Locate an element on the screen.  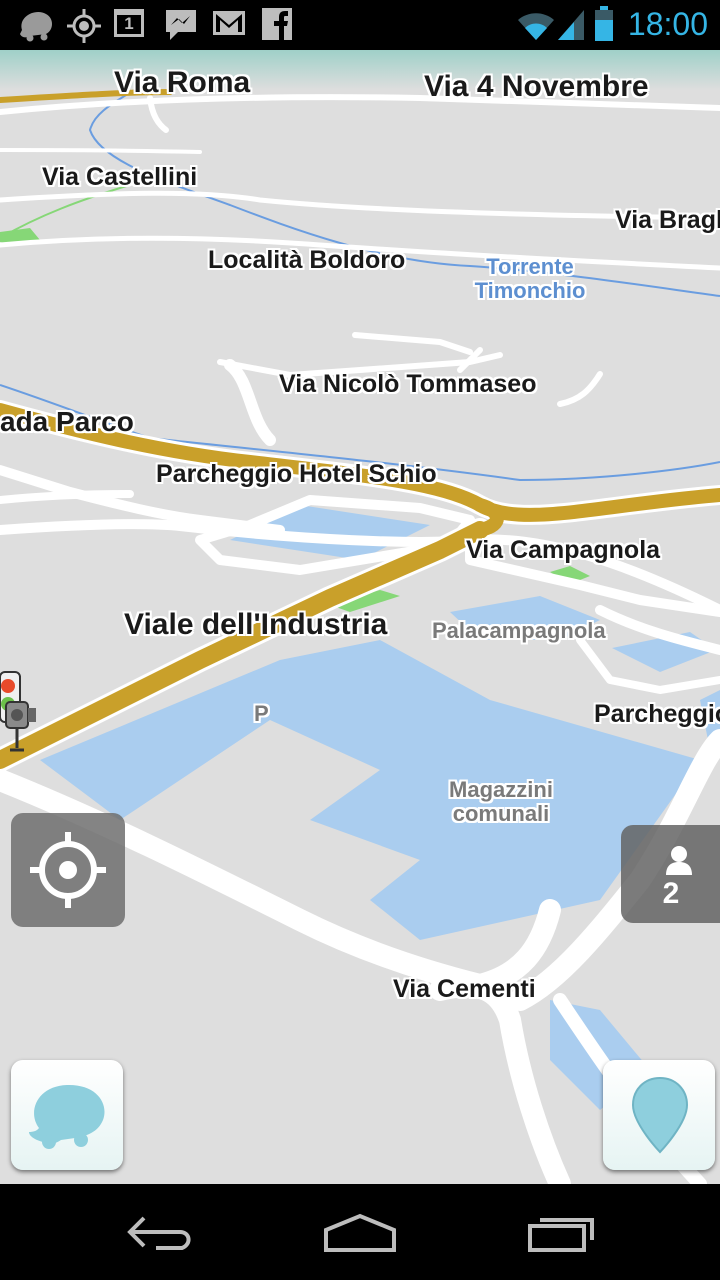
home-icon is located at coordinates (360, 1232).